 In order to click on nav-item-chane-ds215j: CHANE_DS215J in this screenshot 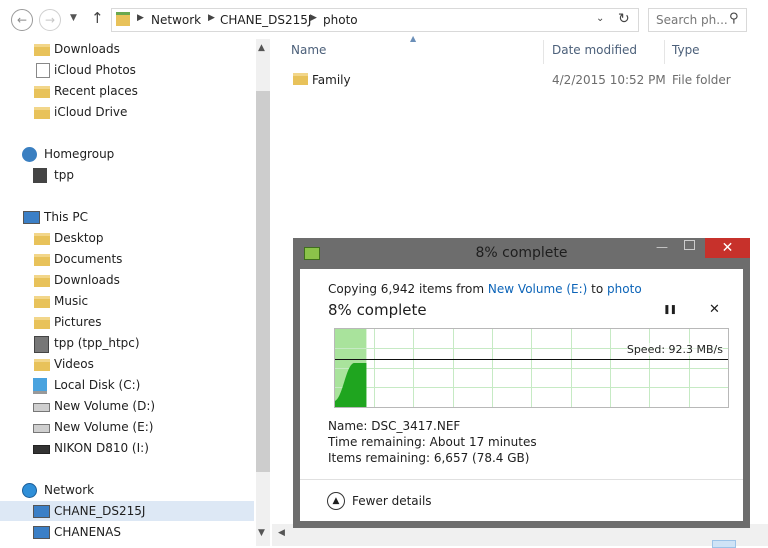, I will do `click(127, 511)`.